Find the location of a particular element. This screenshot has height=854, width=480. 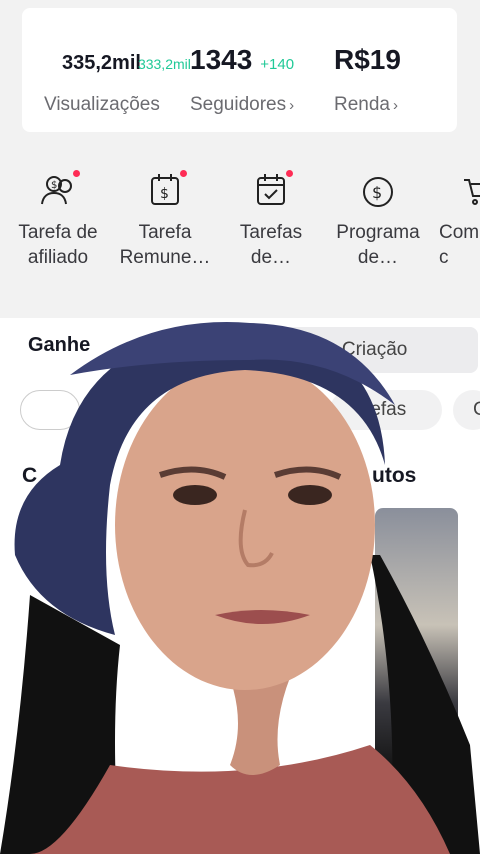

tool-shop: Com c is located at coordinates (455, 220).